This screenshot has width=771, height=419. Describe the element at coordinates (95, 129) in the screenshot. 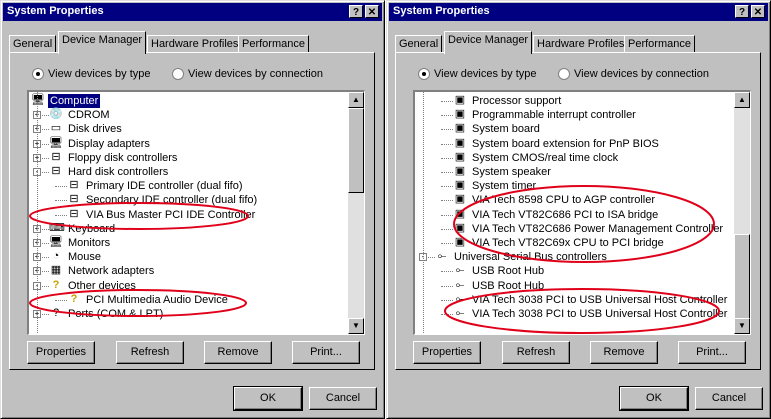

I see `tree-item-label: Disk drives` at that location.